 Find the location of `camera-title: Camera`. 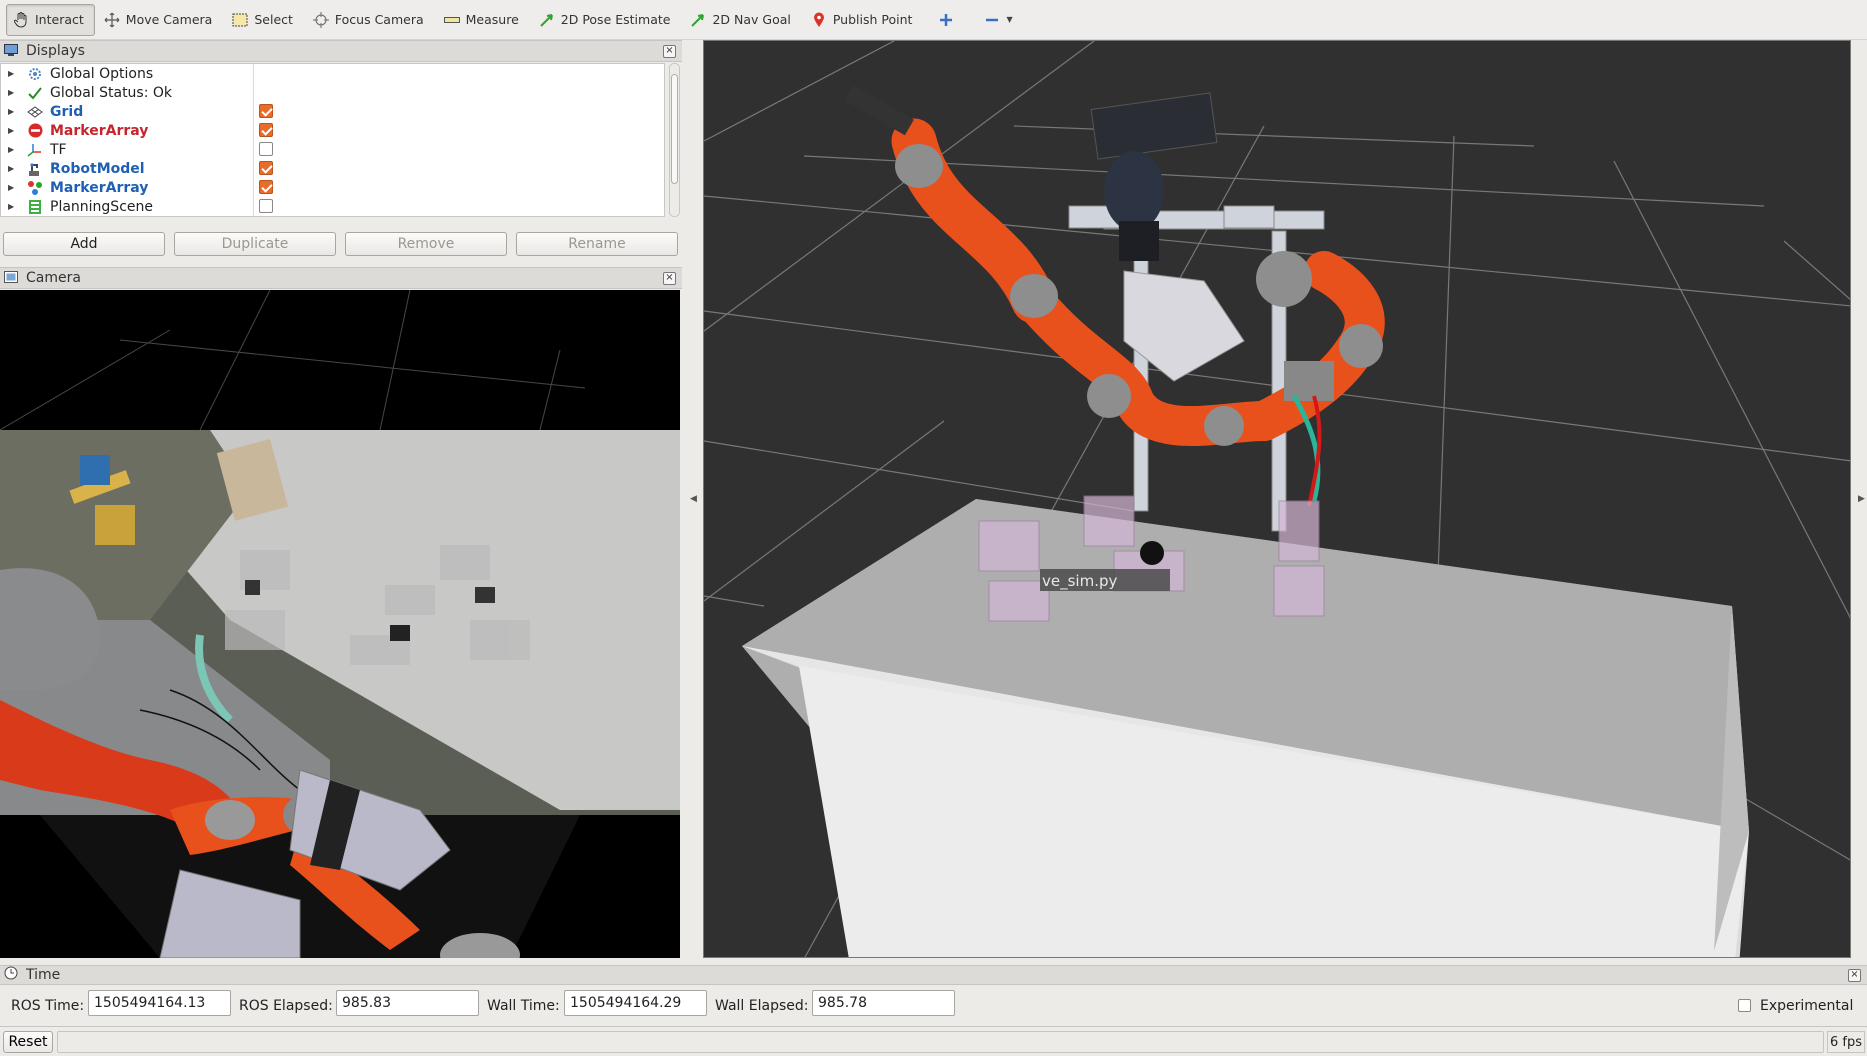

camera-title: Camera is located at coordinates (53, 278).